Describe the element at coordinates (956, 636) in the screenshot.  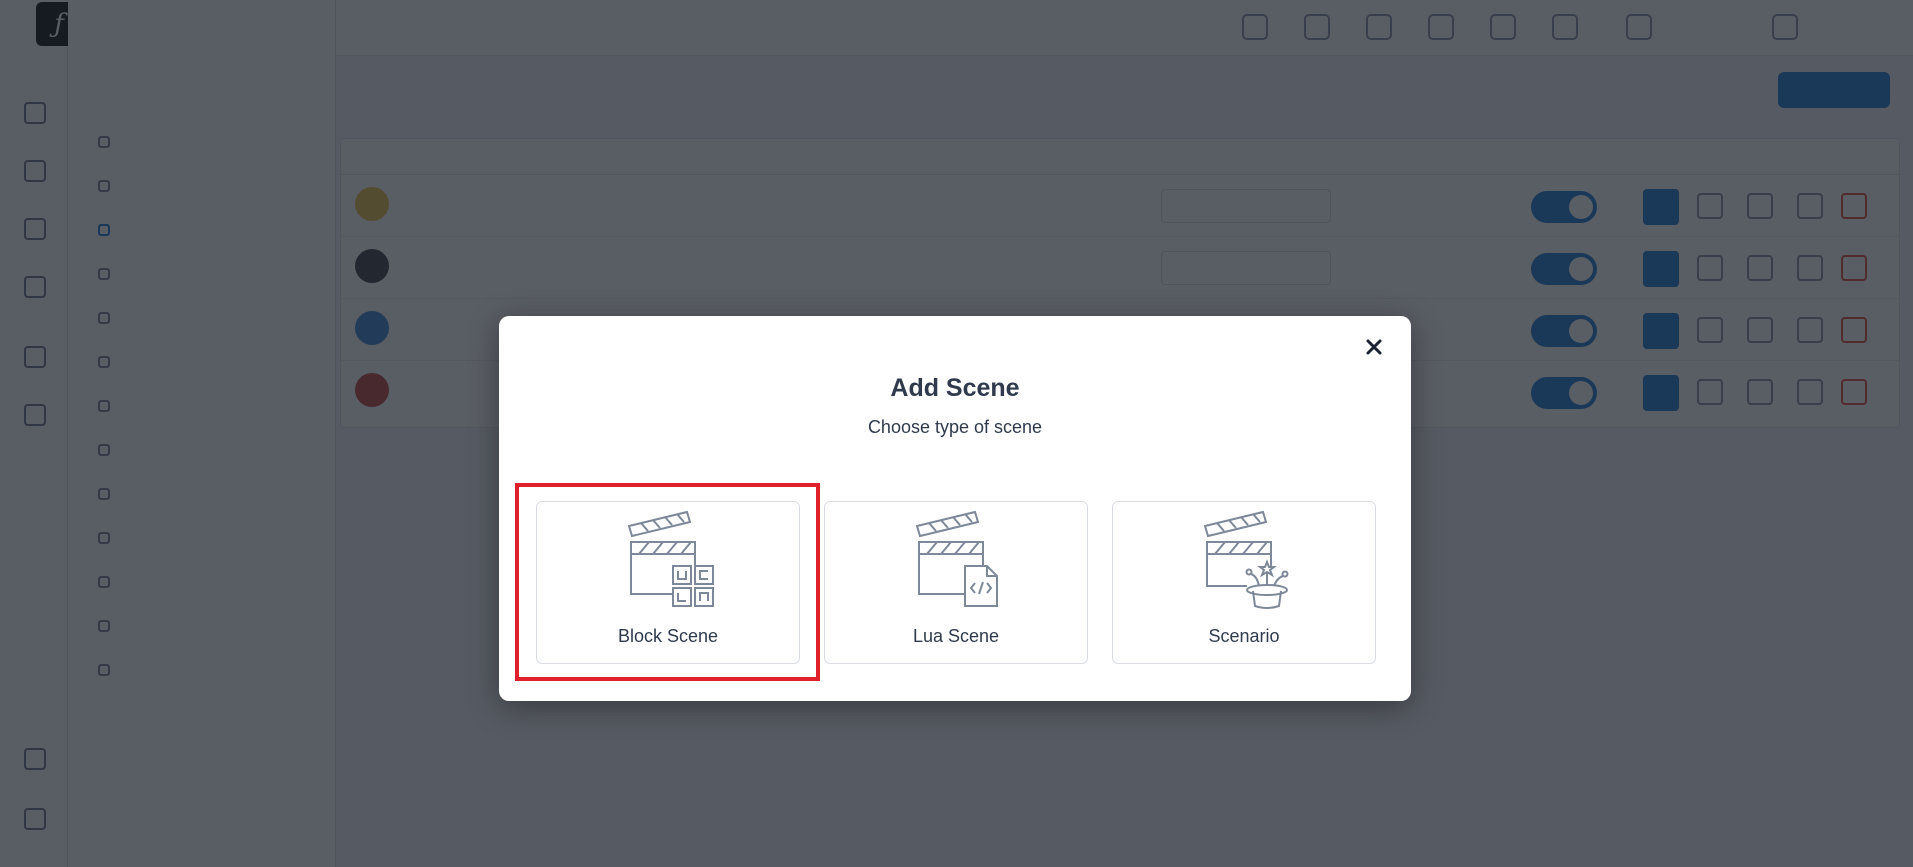
I see `lua-scene-label: Lua Scene` at that location.